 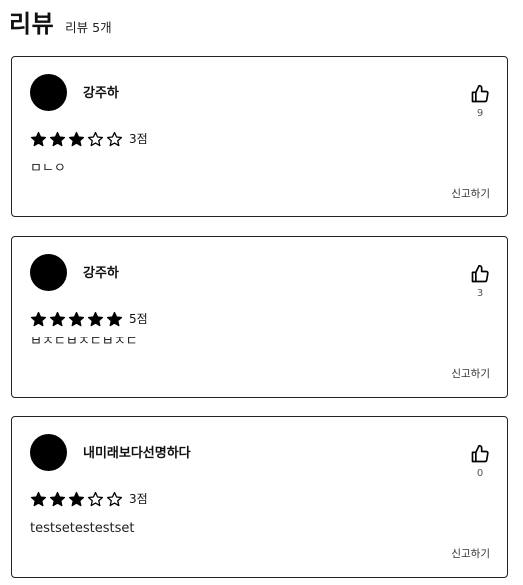 I want to click on like-count: 0, so click(x=480, y=473).